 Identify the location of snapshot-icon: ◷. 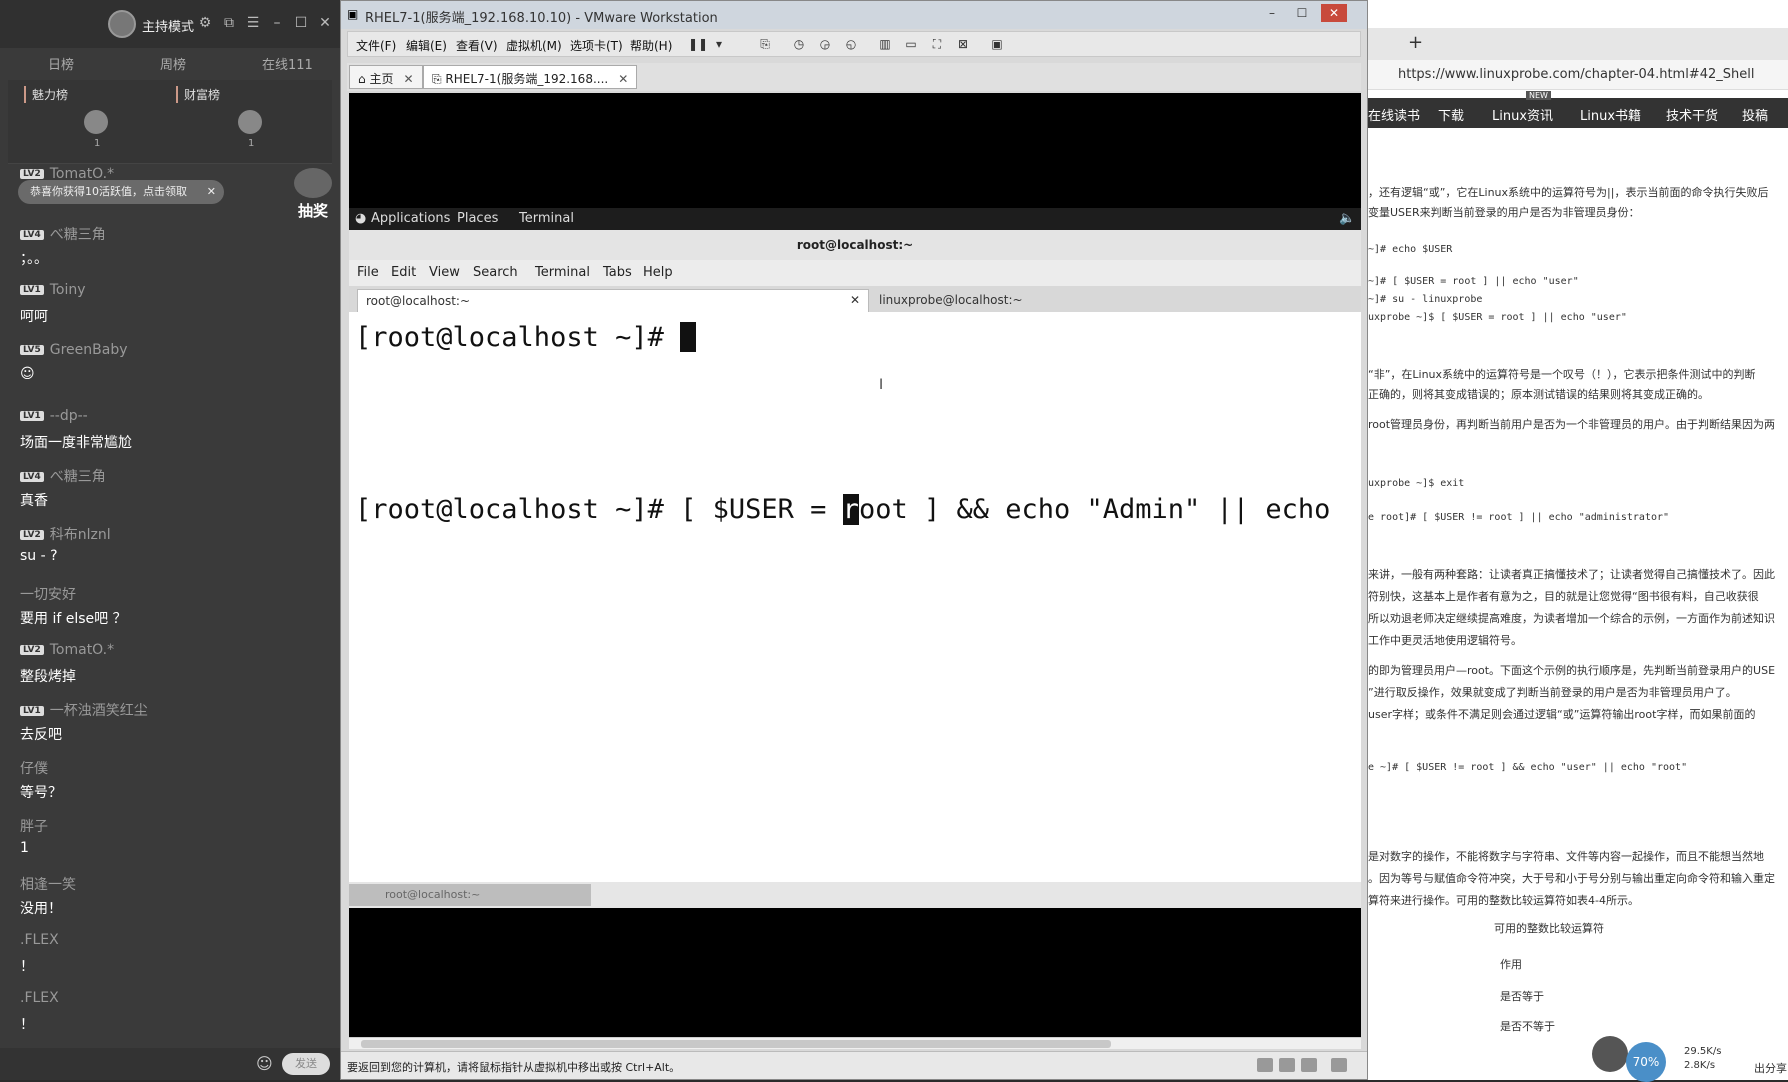
(799, 44).